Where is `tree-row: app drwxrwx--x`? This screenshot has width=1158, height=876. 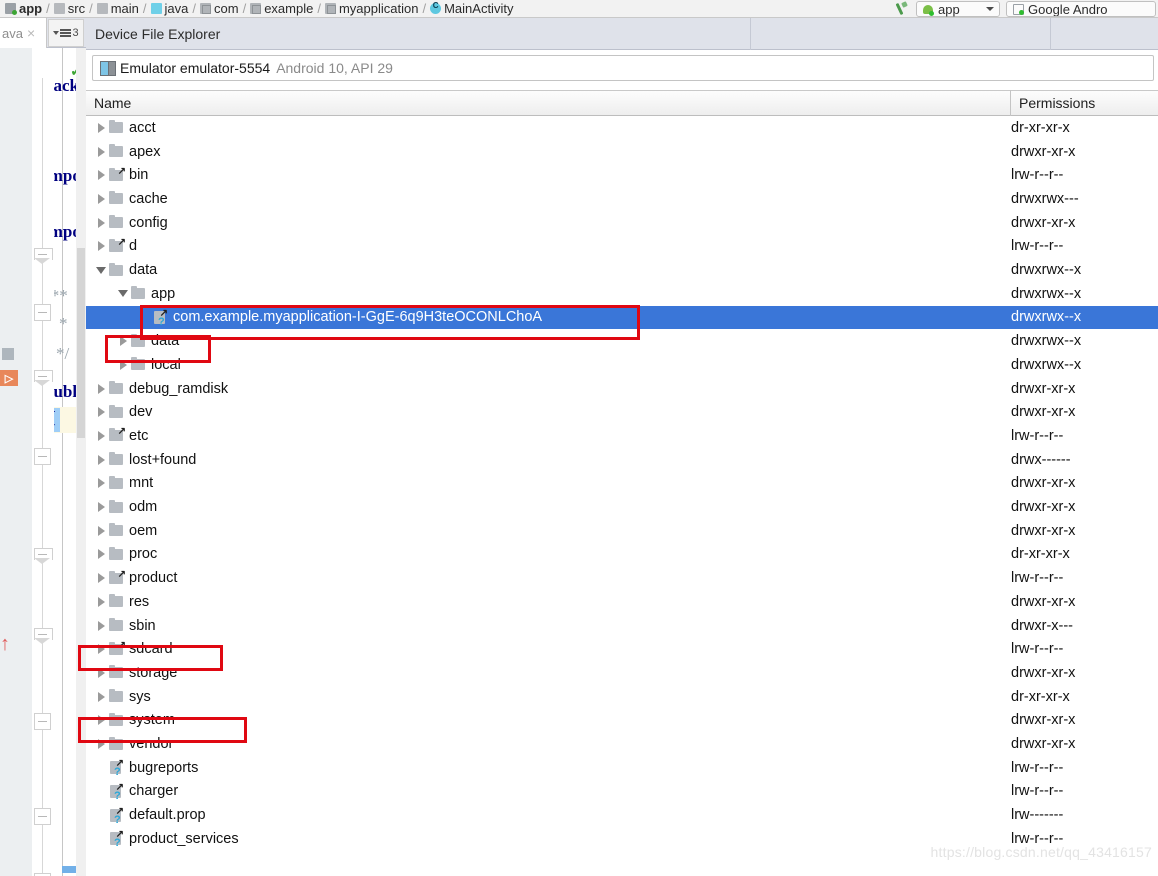
tree-row: app drwxrwx--x is located at coordinates (622, 294).